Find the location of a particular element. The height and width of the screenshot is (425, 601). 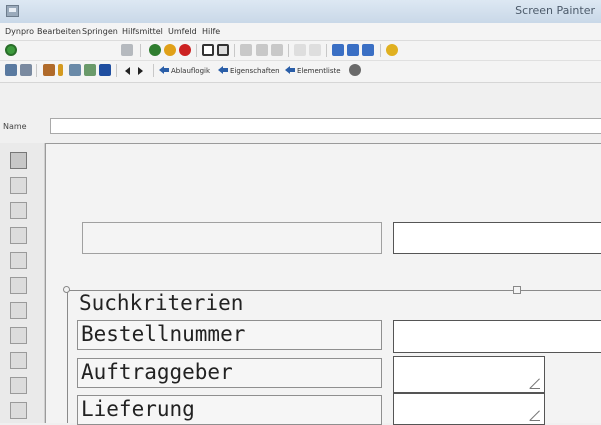

menu-bearbeiten: Bearbeiten is located at coordinates (59, 31).